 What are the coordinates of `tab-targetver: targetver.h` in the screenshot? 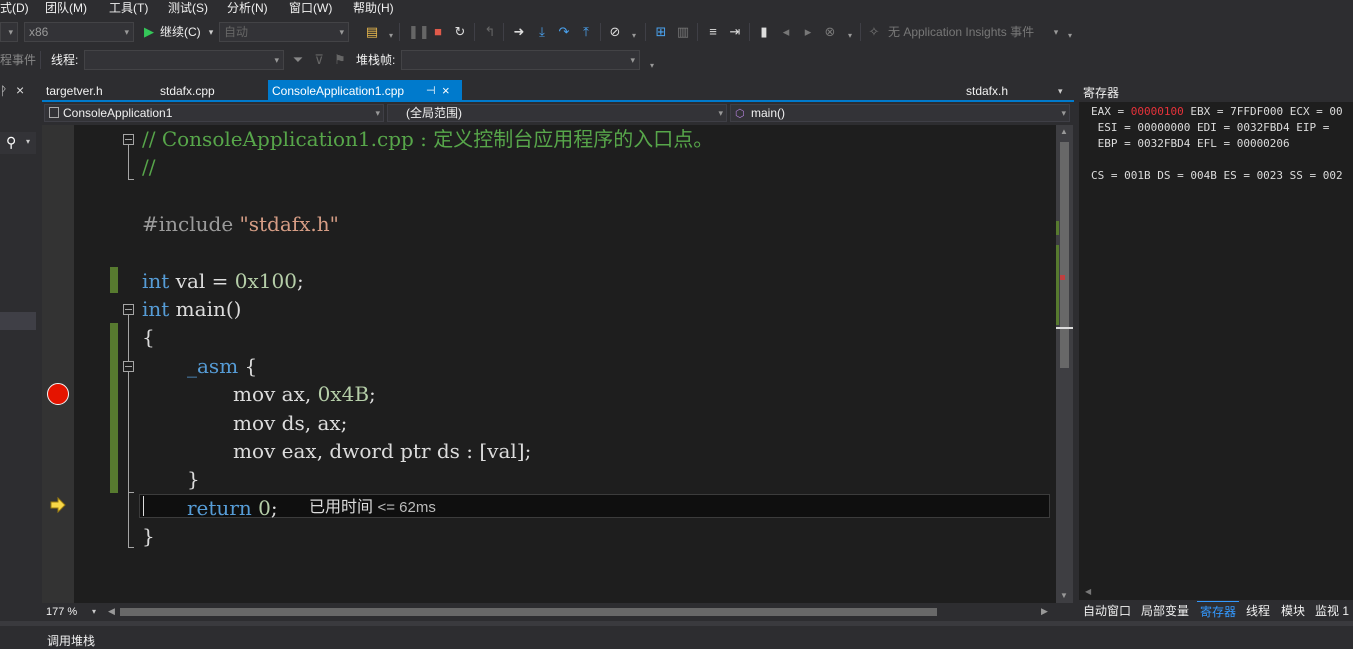 It's located at (74, 91).